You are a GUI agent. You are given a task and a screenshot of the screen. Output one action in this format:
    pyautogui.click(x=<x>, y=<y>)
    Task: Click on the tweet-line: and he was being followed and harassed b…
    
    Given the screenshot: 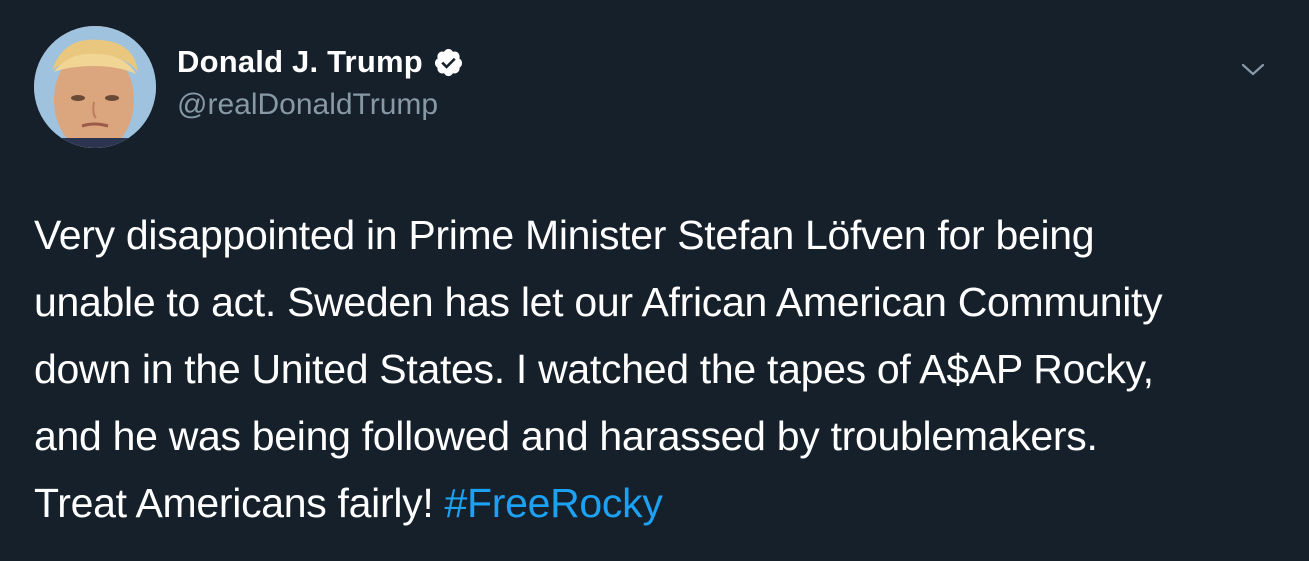 What is the action you would take?
    pyautogui.click(x=566, y=436)
    